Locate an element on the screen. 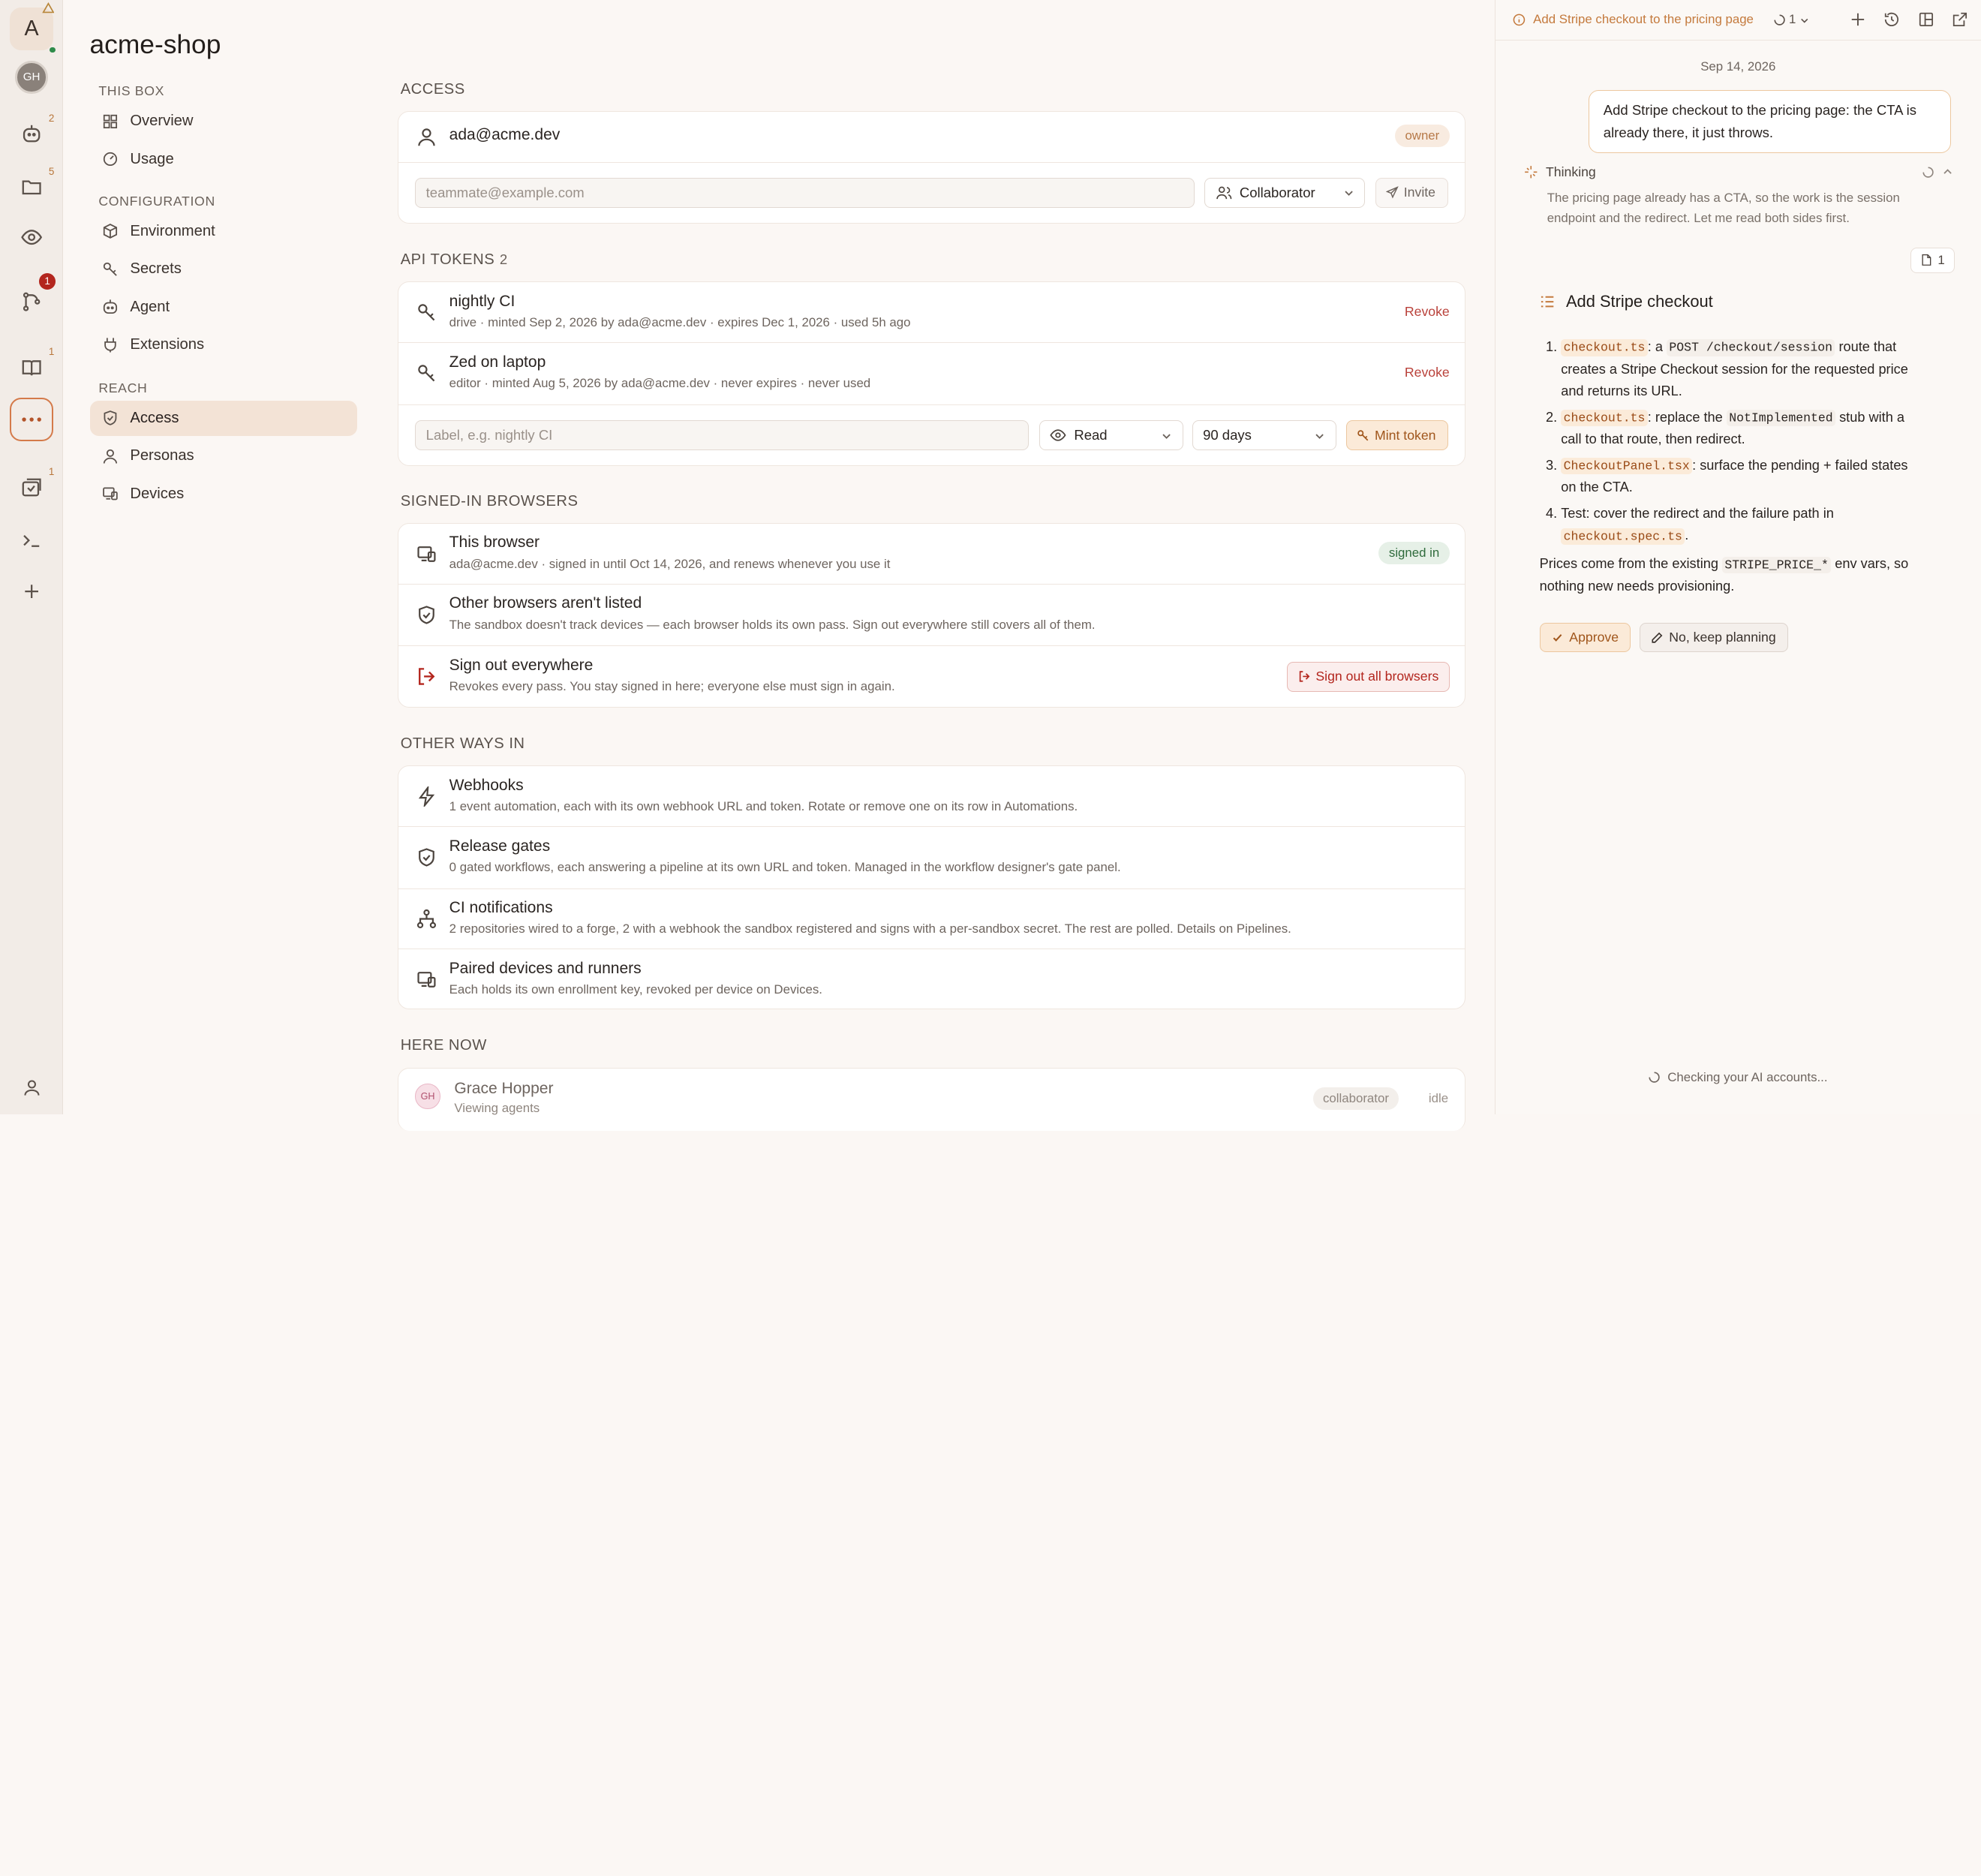  people-icon is located at coordinates (1224, 193).